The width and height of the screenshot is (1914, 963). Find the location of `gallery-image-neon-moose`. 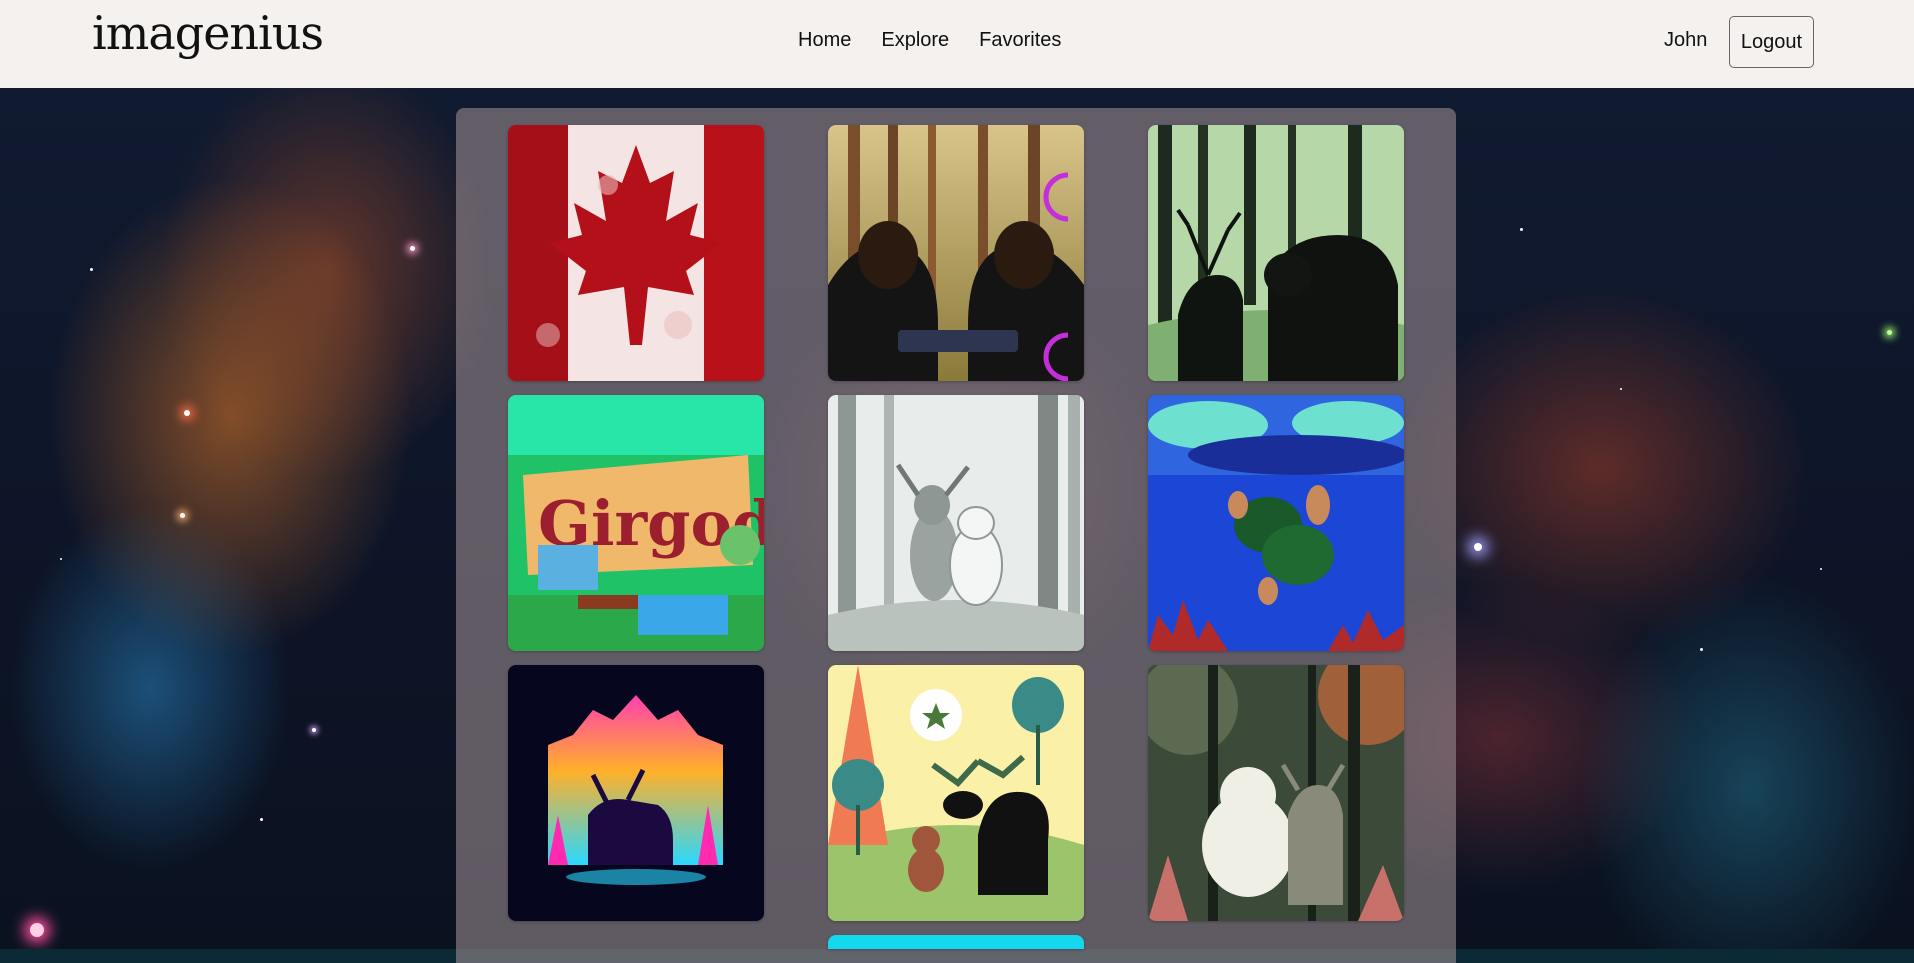

gallery-image-neon-moose is located at coordinates (636, 793).